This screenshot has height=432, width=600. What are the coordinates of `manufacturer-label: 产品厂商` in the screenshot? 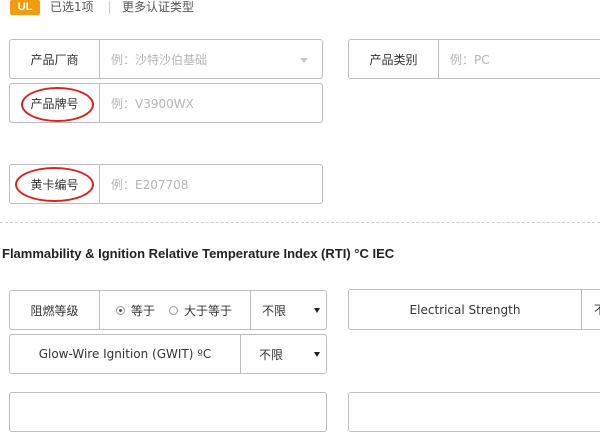 It's located at (55, 59).